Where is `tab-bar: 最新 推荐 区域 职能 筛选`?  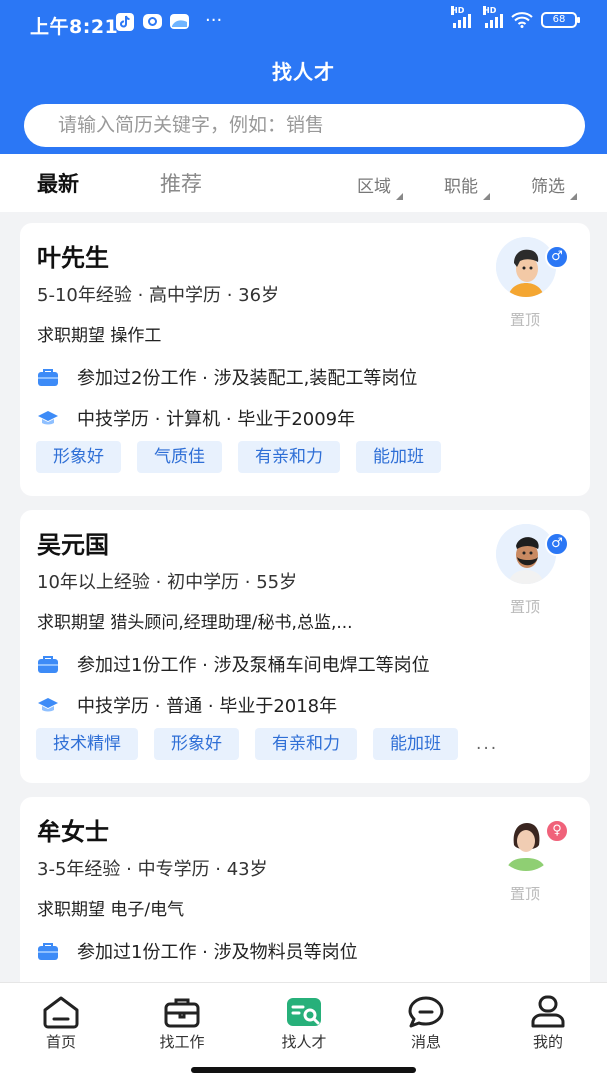
tab-bar: 最新 推荐 区域 职能 筛选 is located at coordinates (303, 183).